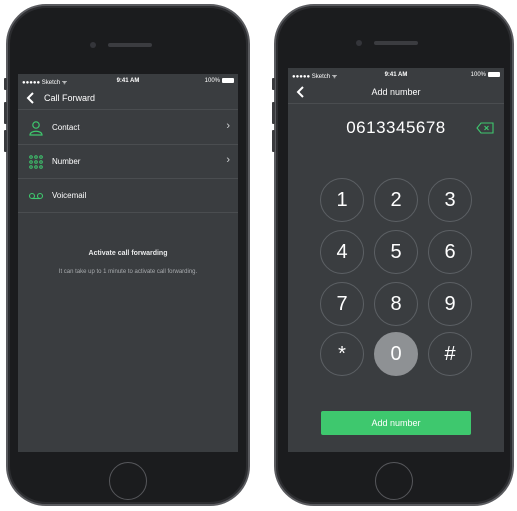 The width and height of the screenshot is (517, 511). I want to click on key-1: 1, so click(342, 200).